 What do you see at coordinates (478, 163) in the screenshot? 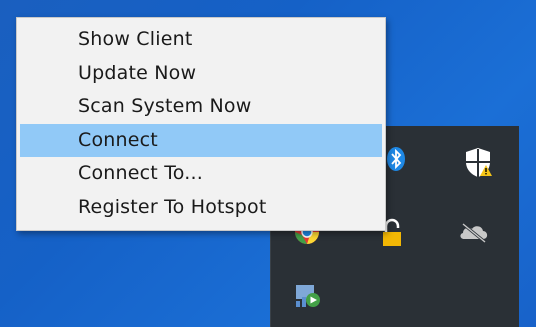
I see `windows-security-warning-icon` at bounding box center [478, 163].